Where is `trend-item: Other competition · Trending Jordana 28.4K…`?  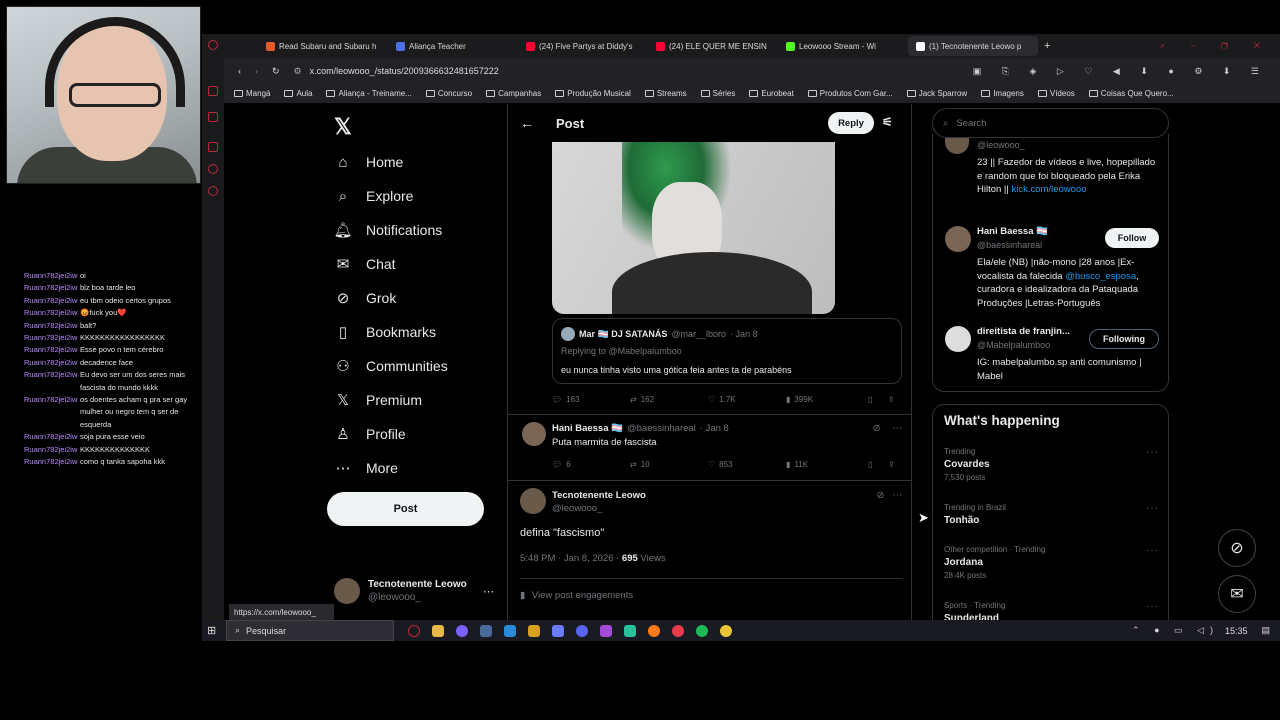
trend-item: Other competition · Trending Jordana 28.4K… is located at coordinates (1051, 562).